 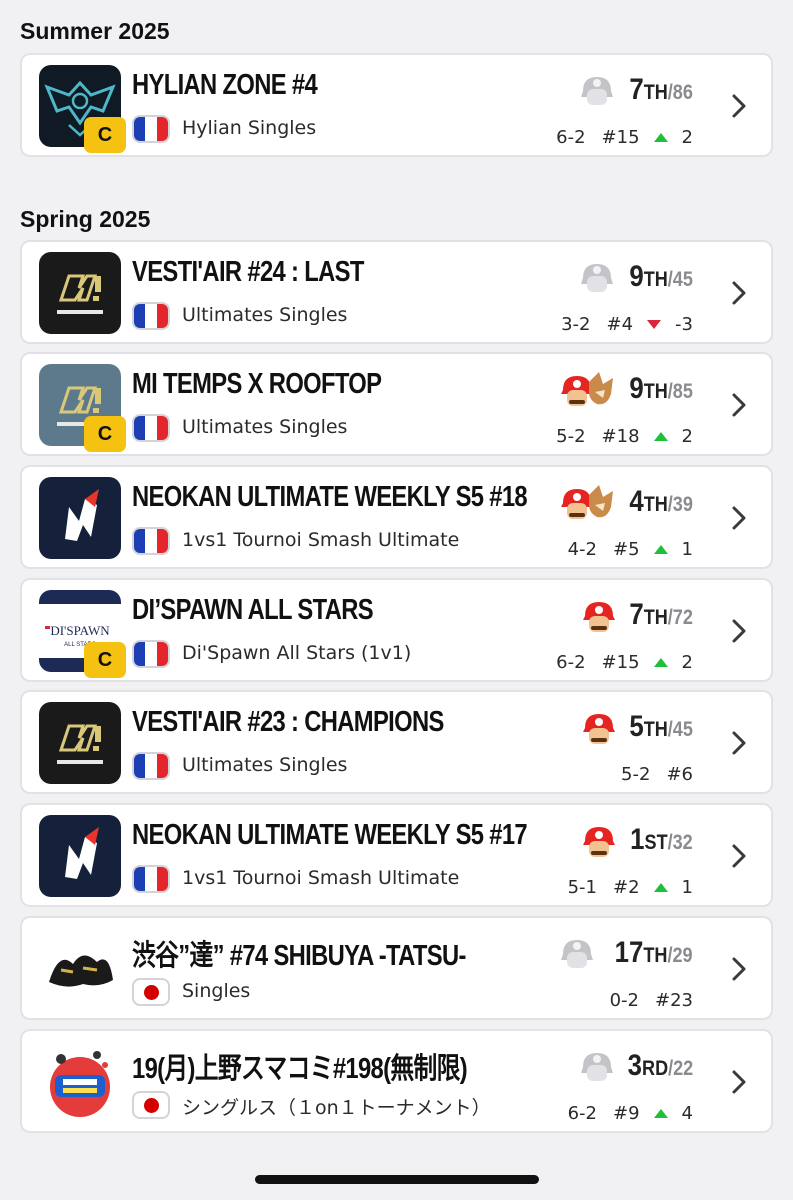 What do you see at coordinates (654, 1068) in the screenshot?
I see `placement-suffix: RD` at bounding box center [654, 1068].